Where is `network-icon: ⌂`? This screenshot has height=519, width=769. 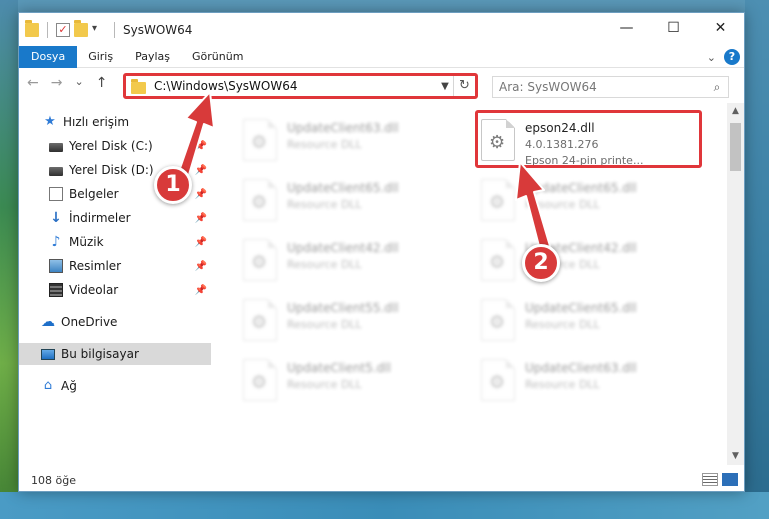 network-icon: ⌂ is located at coordinates (48, 385).